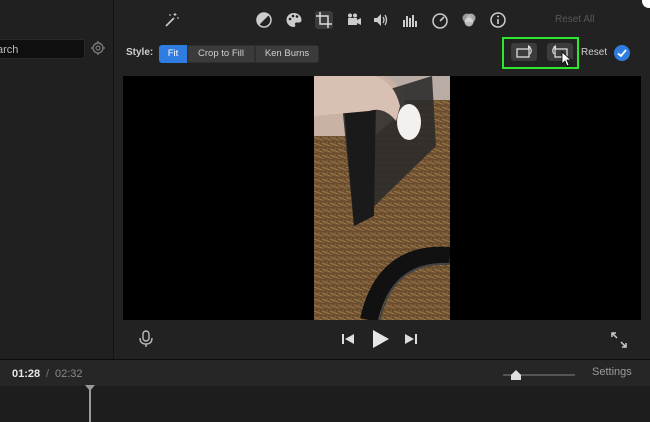 The width and height of the screenshot is (650, 422). I want to click on style-label: Style:, so click(140, 52).